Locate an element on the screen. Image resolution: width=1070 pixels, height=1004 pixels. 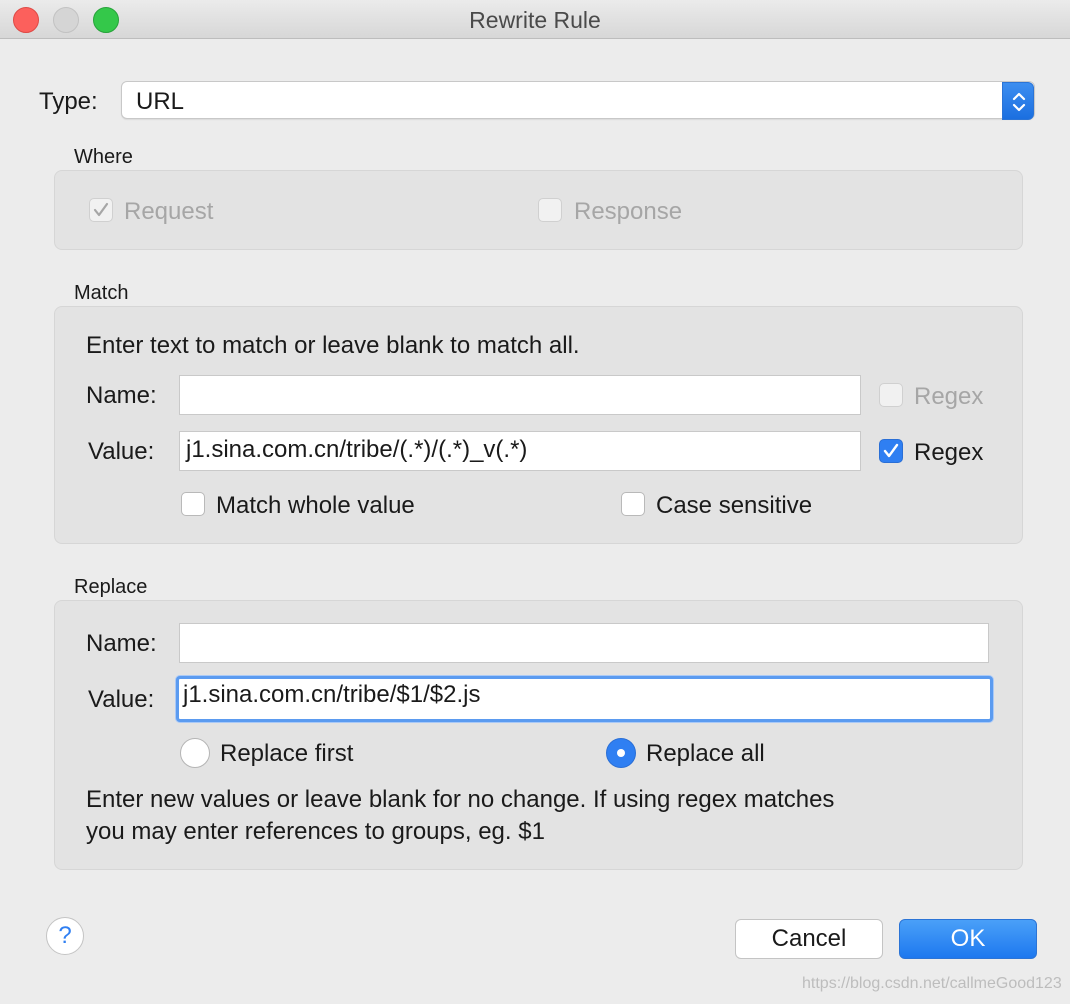
title-bar: Rewrite Rule is located at coordinates (535, 19).